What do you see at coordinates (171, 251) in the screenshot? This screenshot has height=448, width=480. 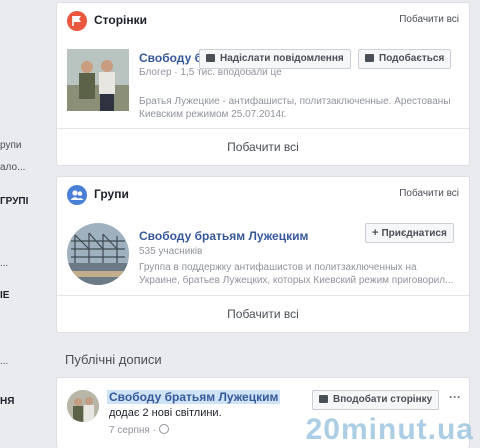 I see `group-members: 535 учасників` at bounding box center [171, 251].